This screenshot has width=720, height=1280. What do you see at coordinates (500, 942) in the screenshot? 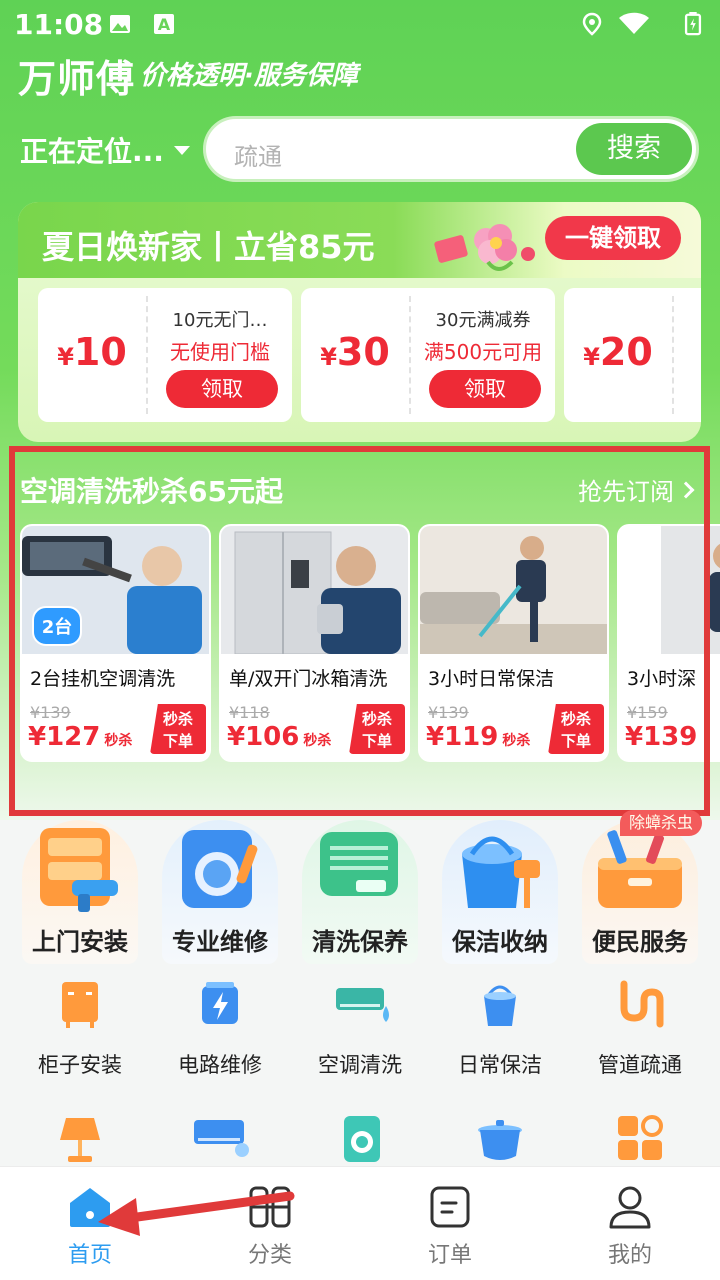
I see `category-label: 保洁收纳` at bounding box center [500, 942].